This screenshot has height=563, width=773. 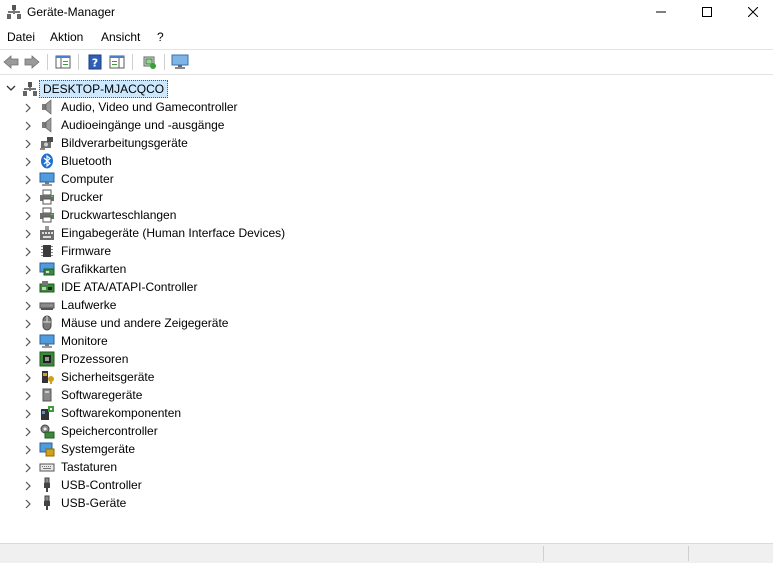 I want to click on tree-item: Firmware, so click(x=386, y=251).